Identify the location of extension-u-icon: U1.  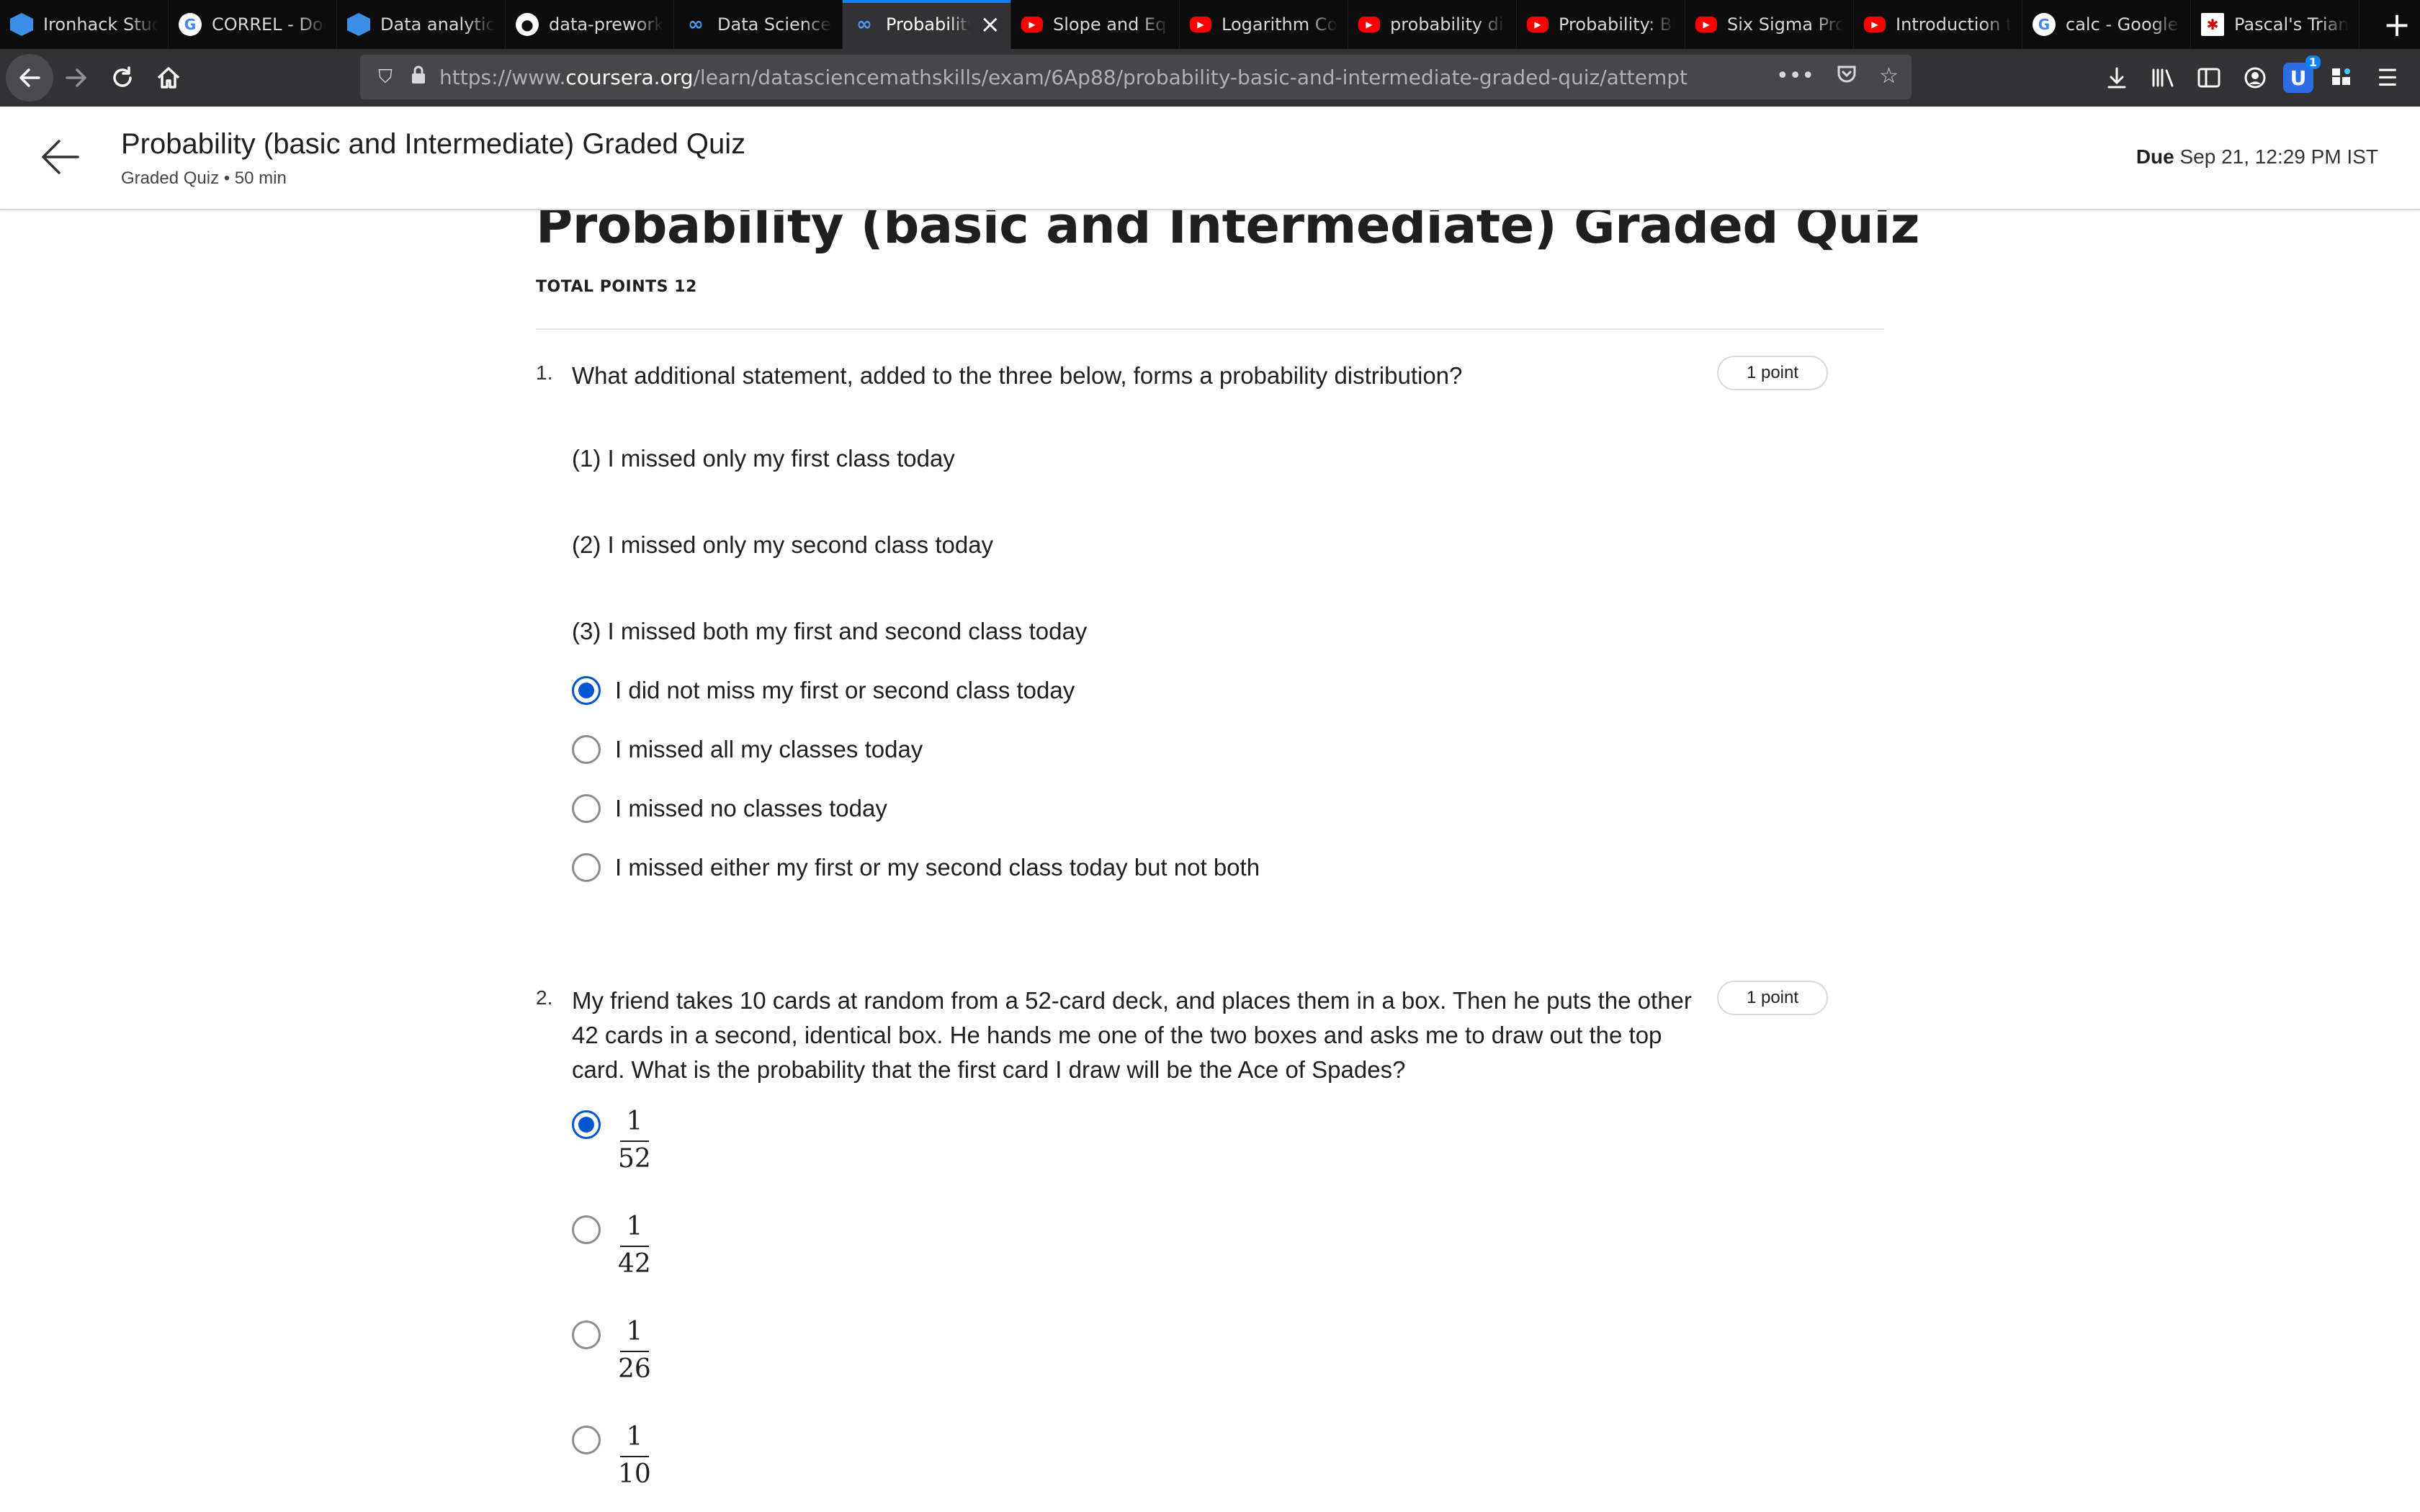
(2302, 74).